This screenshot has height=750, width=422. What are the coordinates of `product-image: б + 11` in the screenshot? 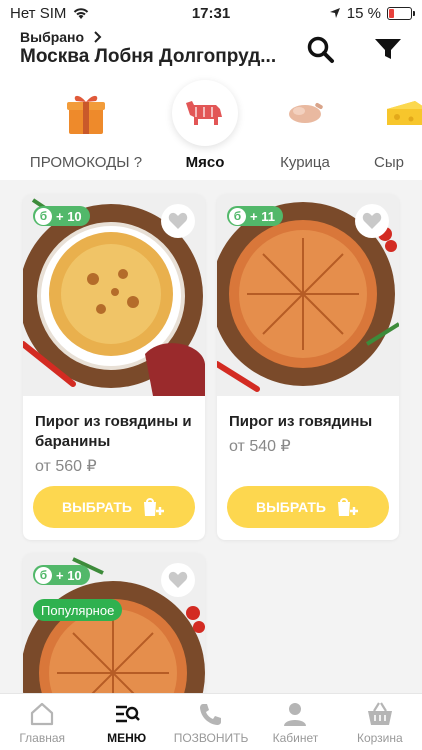 It's located at (308, 295).